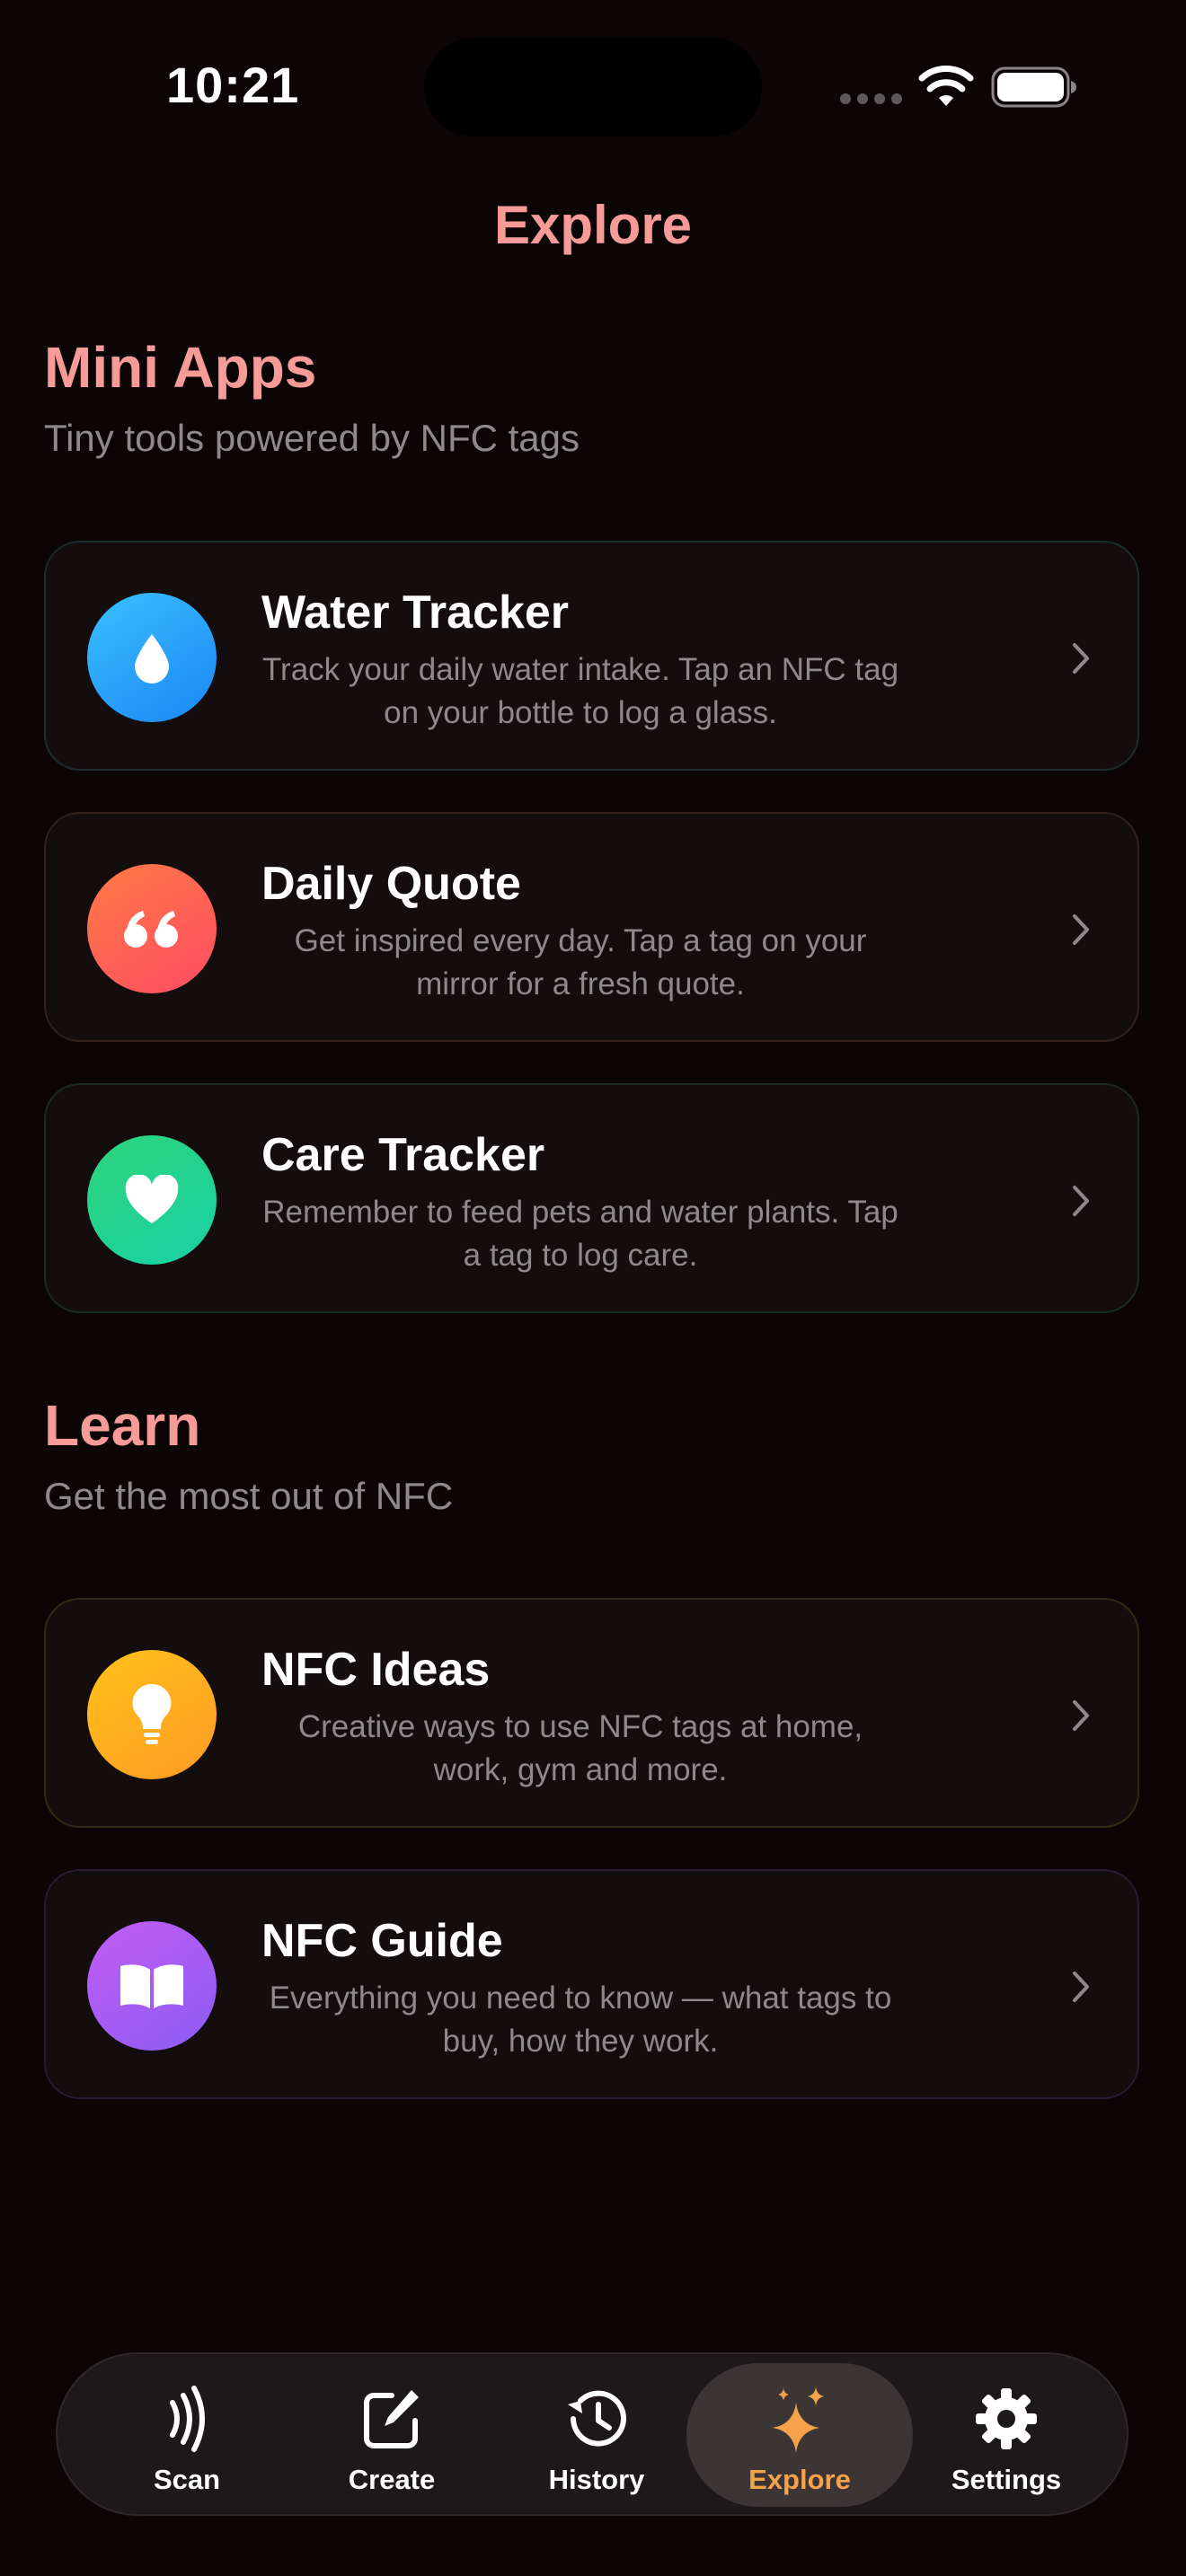 This screenshot has width=1186, height=2576. I want to click on mini-apps-section-subtitle: Tiny tools powered by NFC tags, so click(312, 438).